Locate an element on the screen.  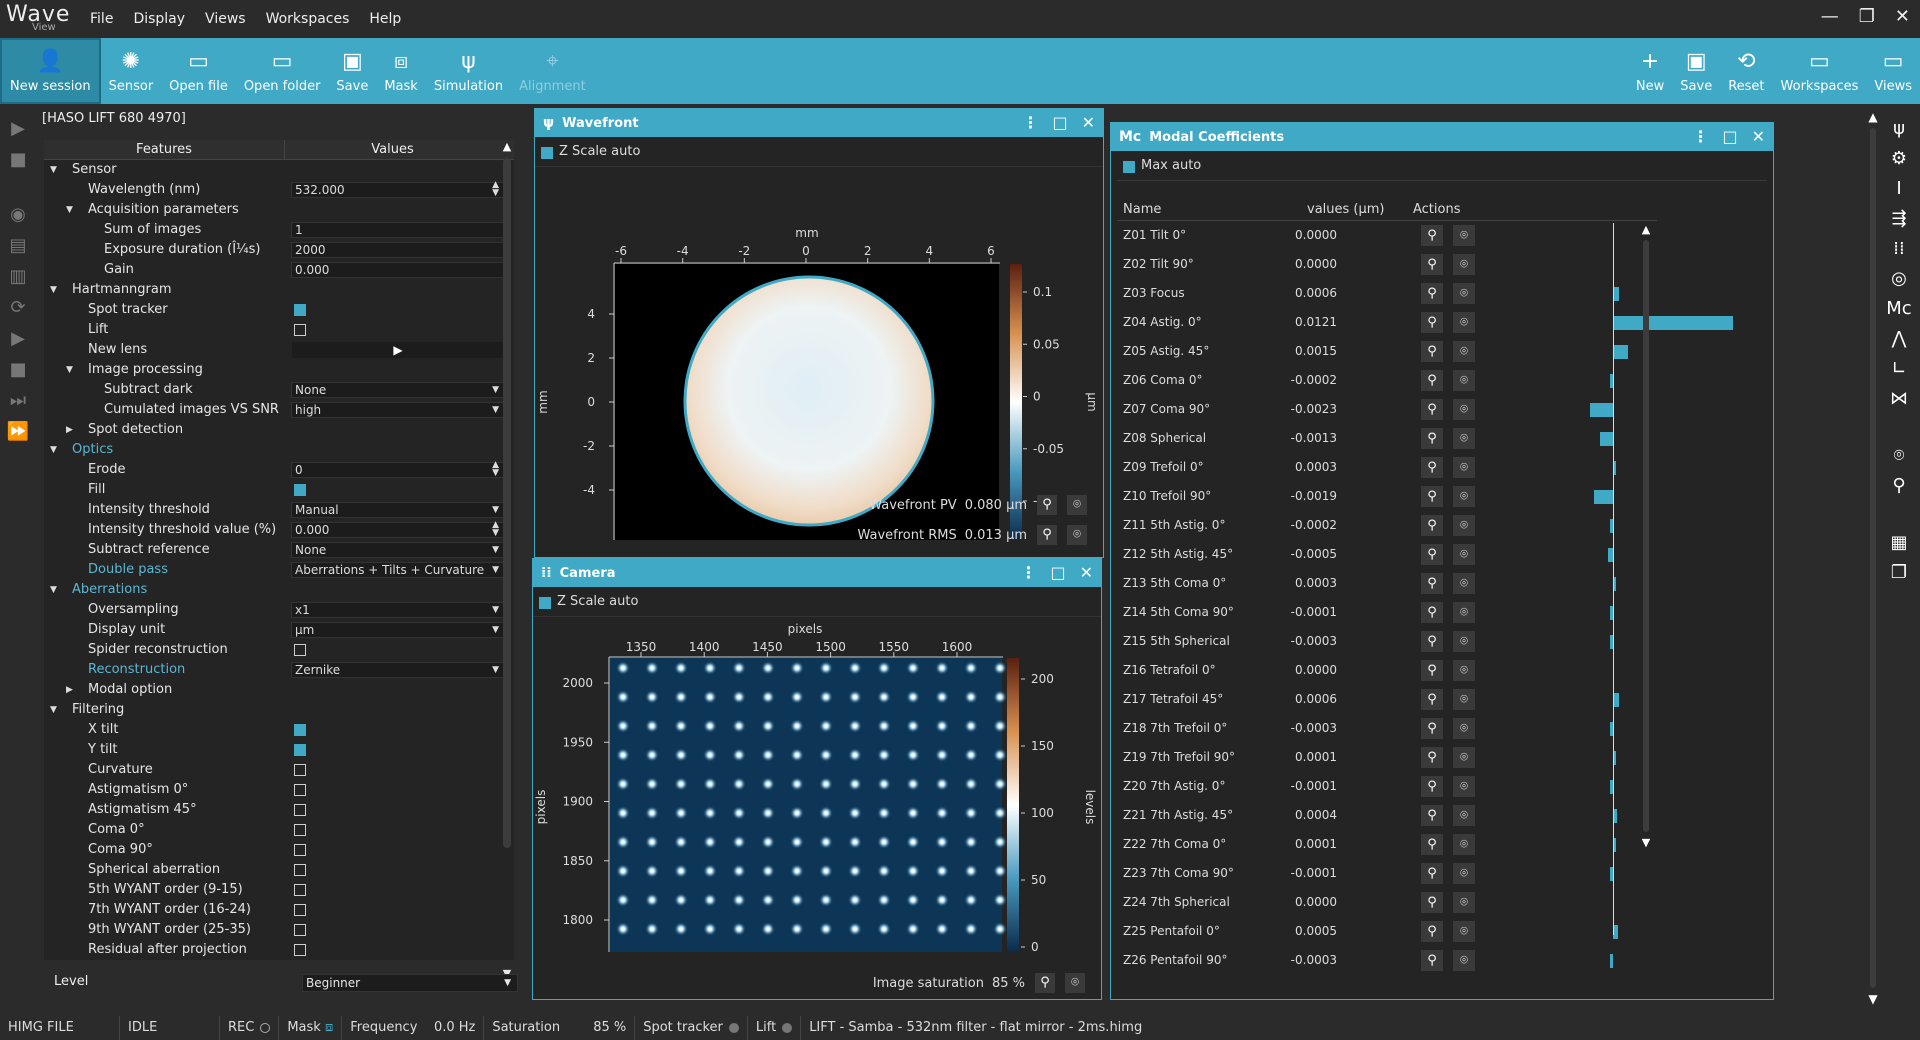
feature-row: Lift is located at coordinates (279, 330).